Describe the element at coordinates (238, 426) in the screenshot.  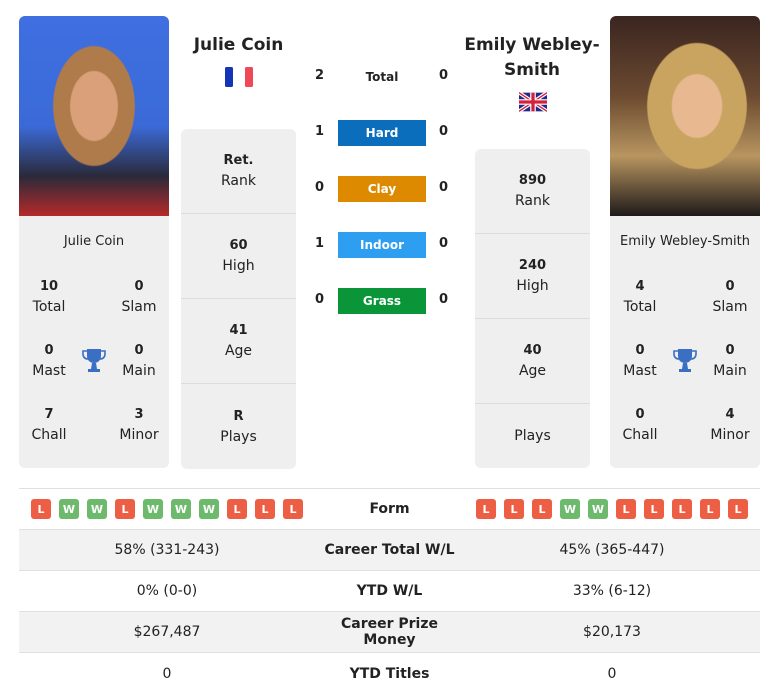
I see `info-plays: R Plays` at that location.